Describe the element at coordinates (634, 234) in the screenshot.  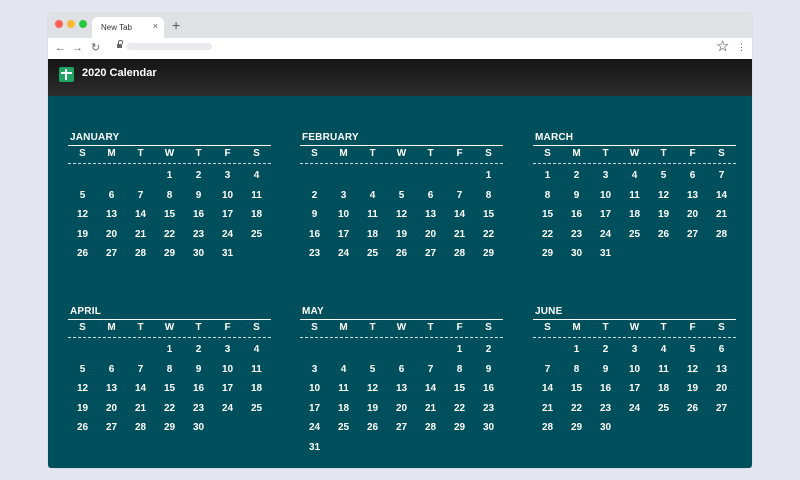
I see `day-cell: 25` at that location.